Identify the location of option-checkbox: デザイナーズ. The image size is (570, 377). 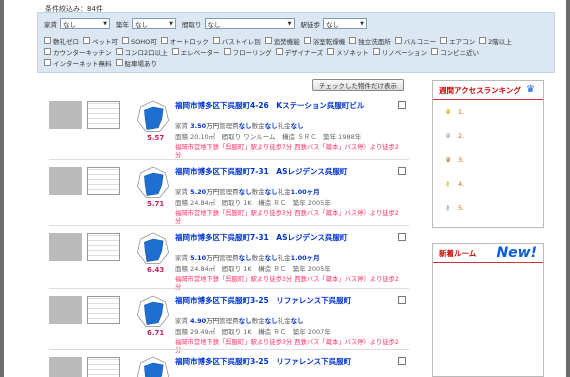
(299, 51).